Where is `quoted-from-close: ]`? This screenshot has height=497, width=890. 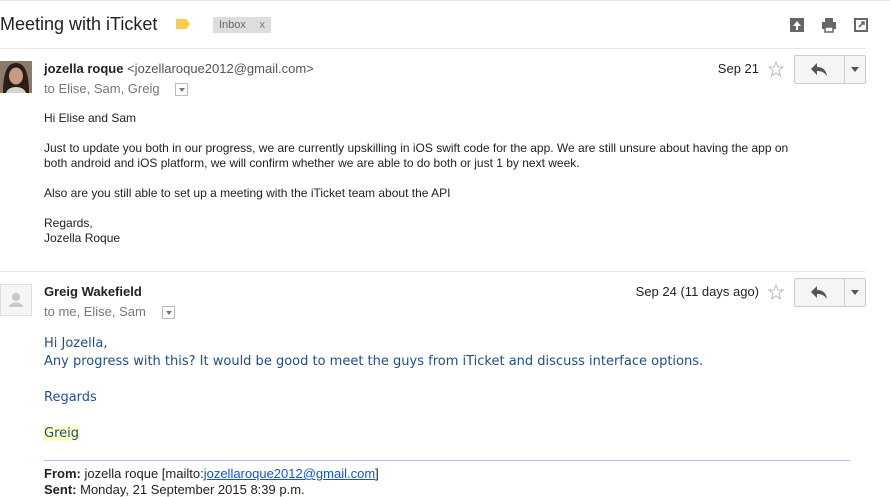 quoted-from-close: ] is located at coordinates (377, 473).